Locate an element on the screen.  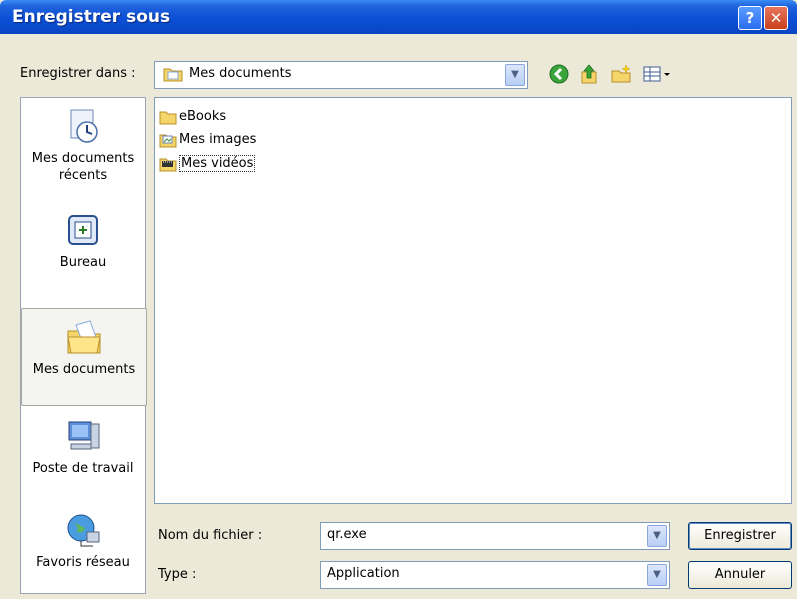
place-my-documents: Mes documents is located at coordinates (84, 357).